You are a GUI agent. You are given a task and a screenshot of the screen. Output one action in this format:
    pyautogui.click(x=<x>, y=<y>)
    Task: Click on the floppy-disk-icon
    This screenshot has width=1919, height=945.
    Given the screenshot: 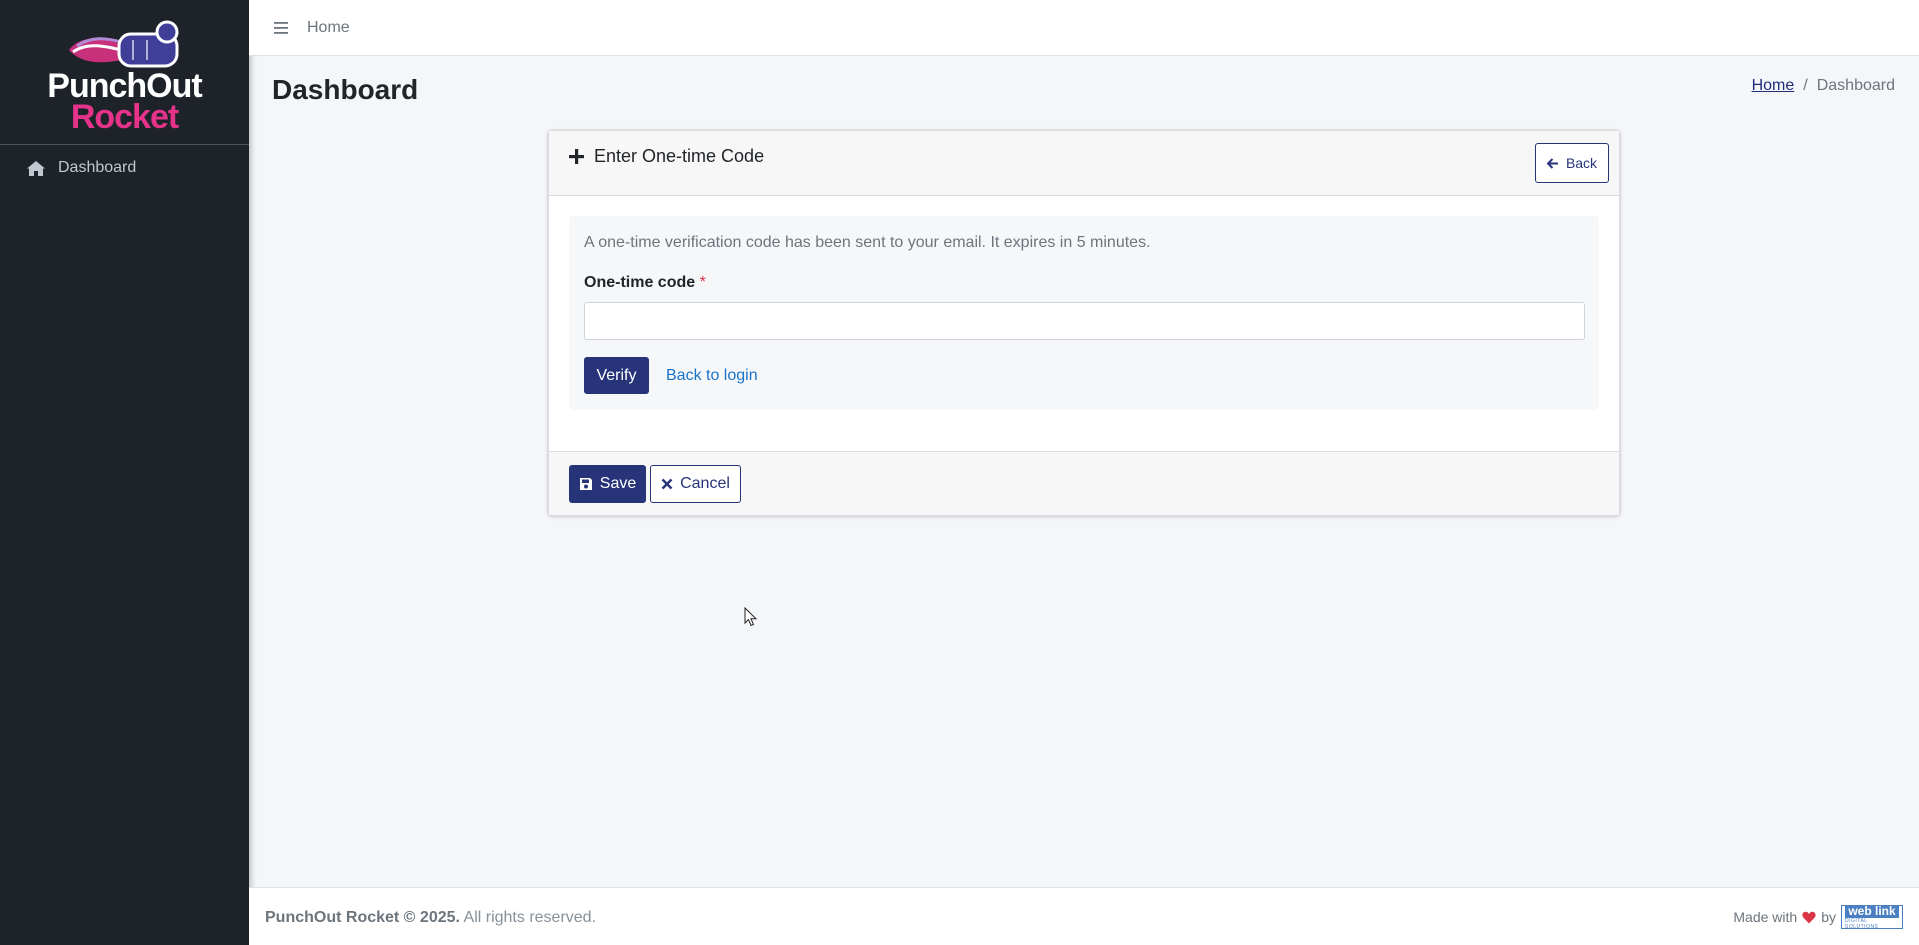 What is the action you would take?
    pyautogui.click(x=585, y=484)
    